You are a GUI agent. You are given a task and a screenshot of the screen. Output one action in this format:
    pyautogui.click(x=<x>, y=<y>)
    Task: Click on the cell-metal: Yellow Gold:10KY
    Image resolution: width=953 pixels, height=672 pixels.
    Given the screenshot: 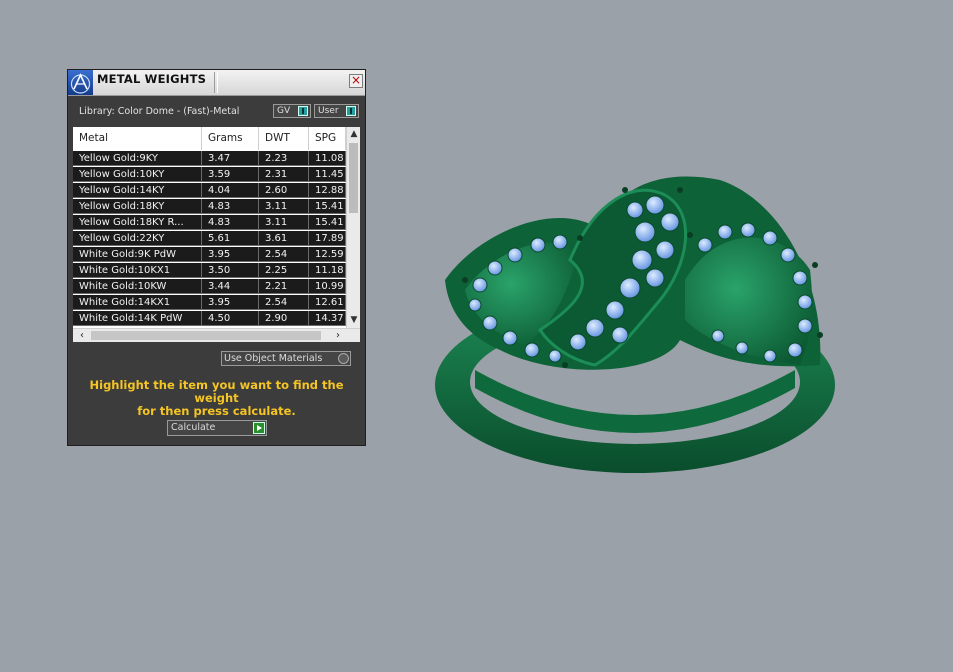 What is the action you would take?
    pyautogui.click(x=137, y=174)
    